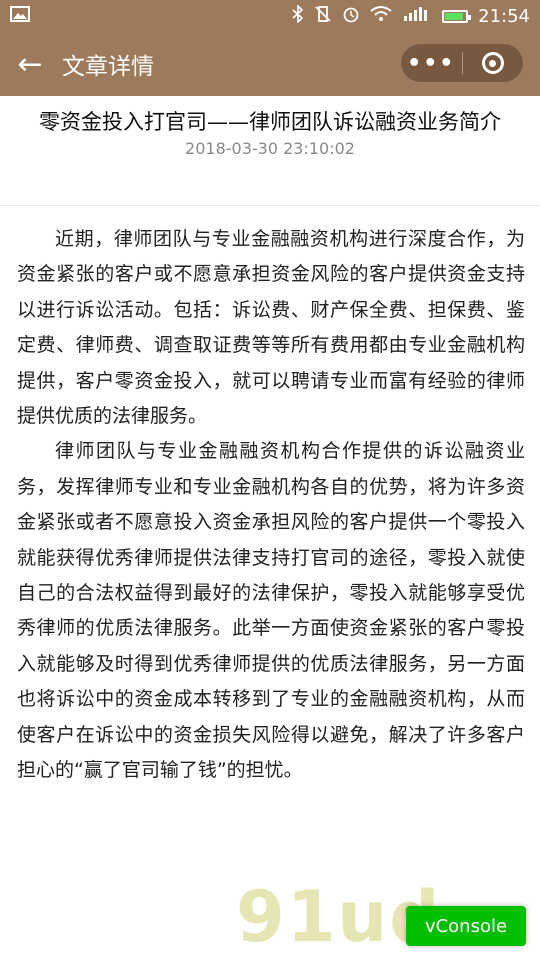  Describe the element at coordinates (466, 926) in the screenshot. I see `vconsole-button: vConsole` at that location.